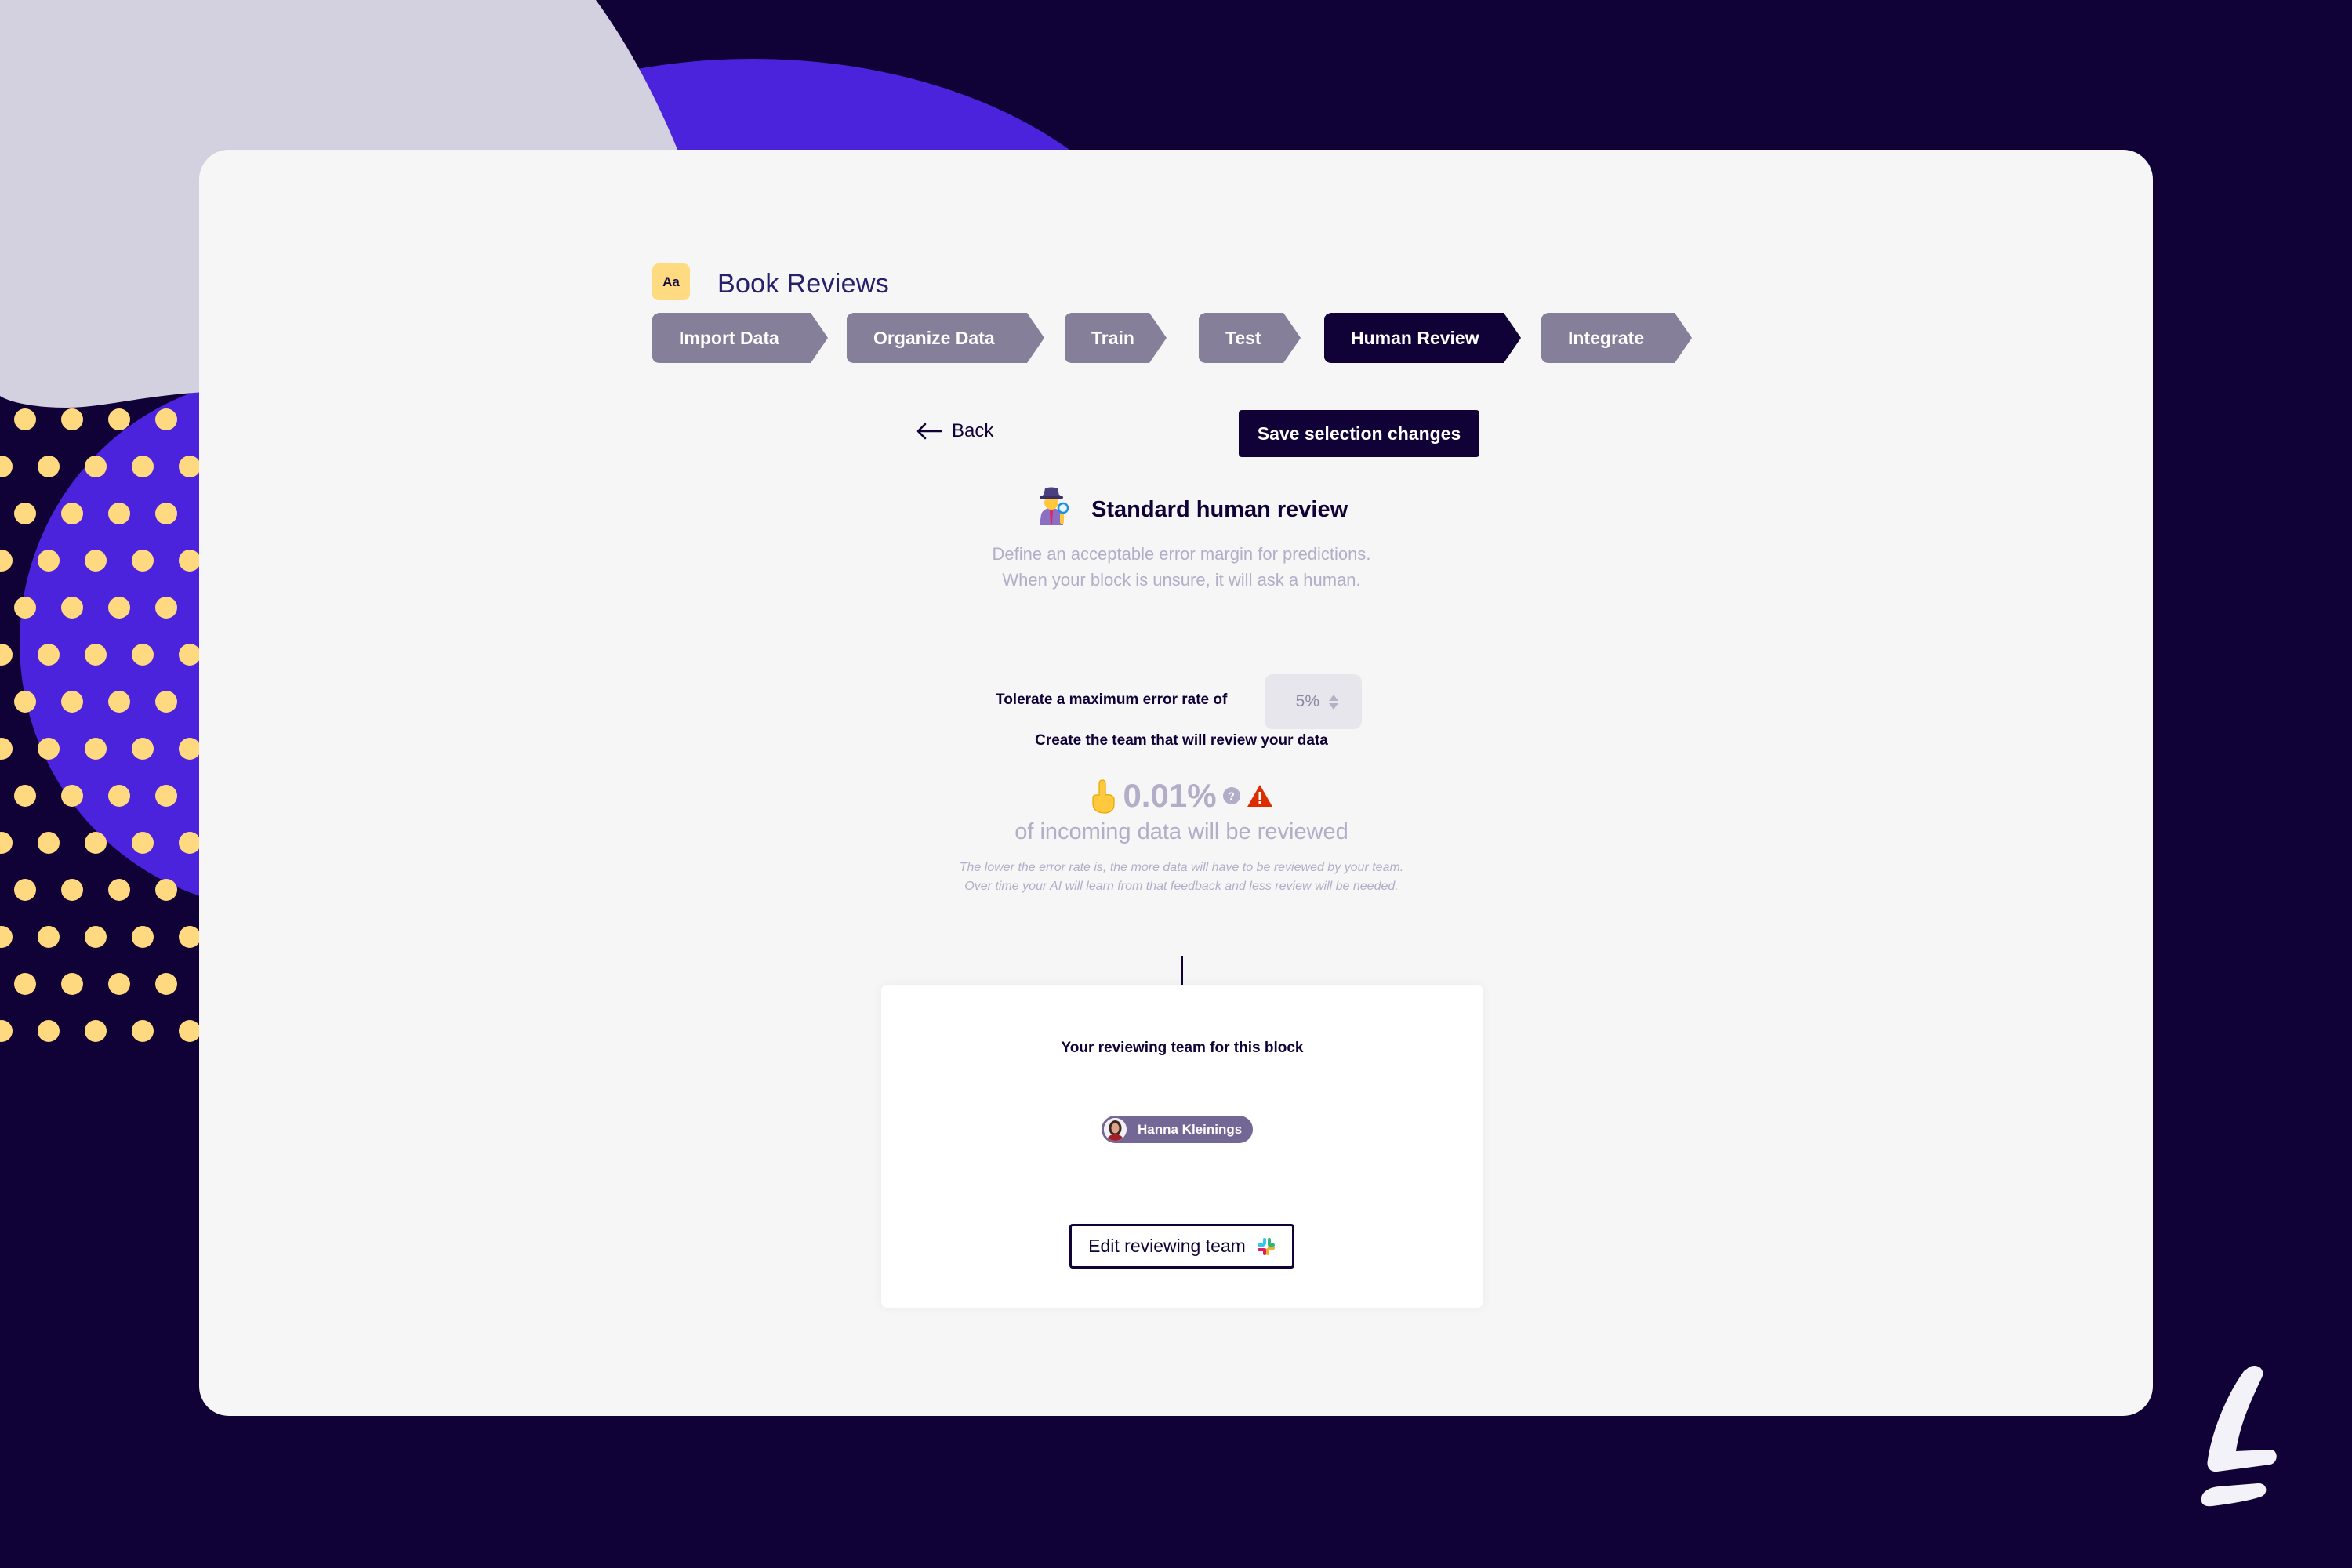  I want to click on review-estimate: 0.01% ?, so click(1181, 795).